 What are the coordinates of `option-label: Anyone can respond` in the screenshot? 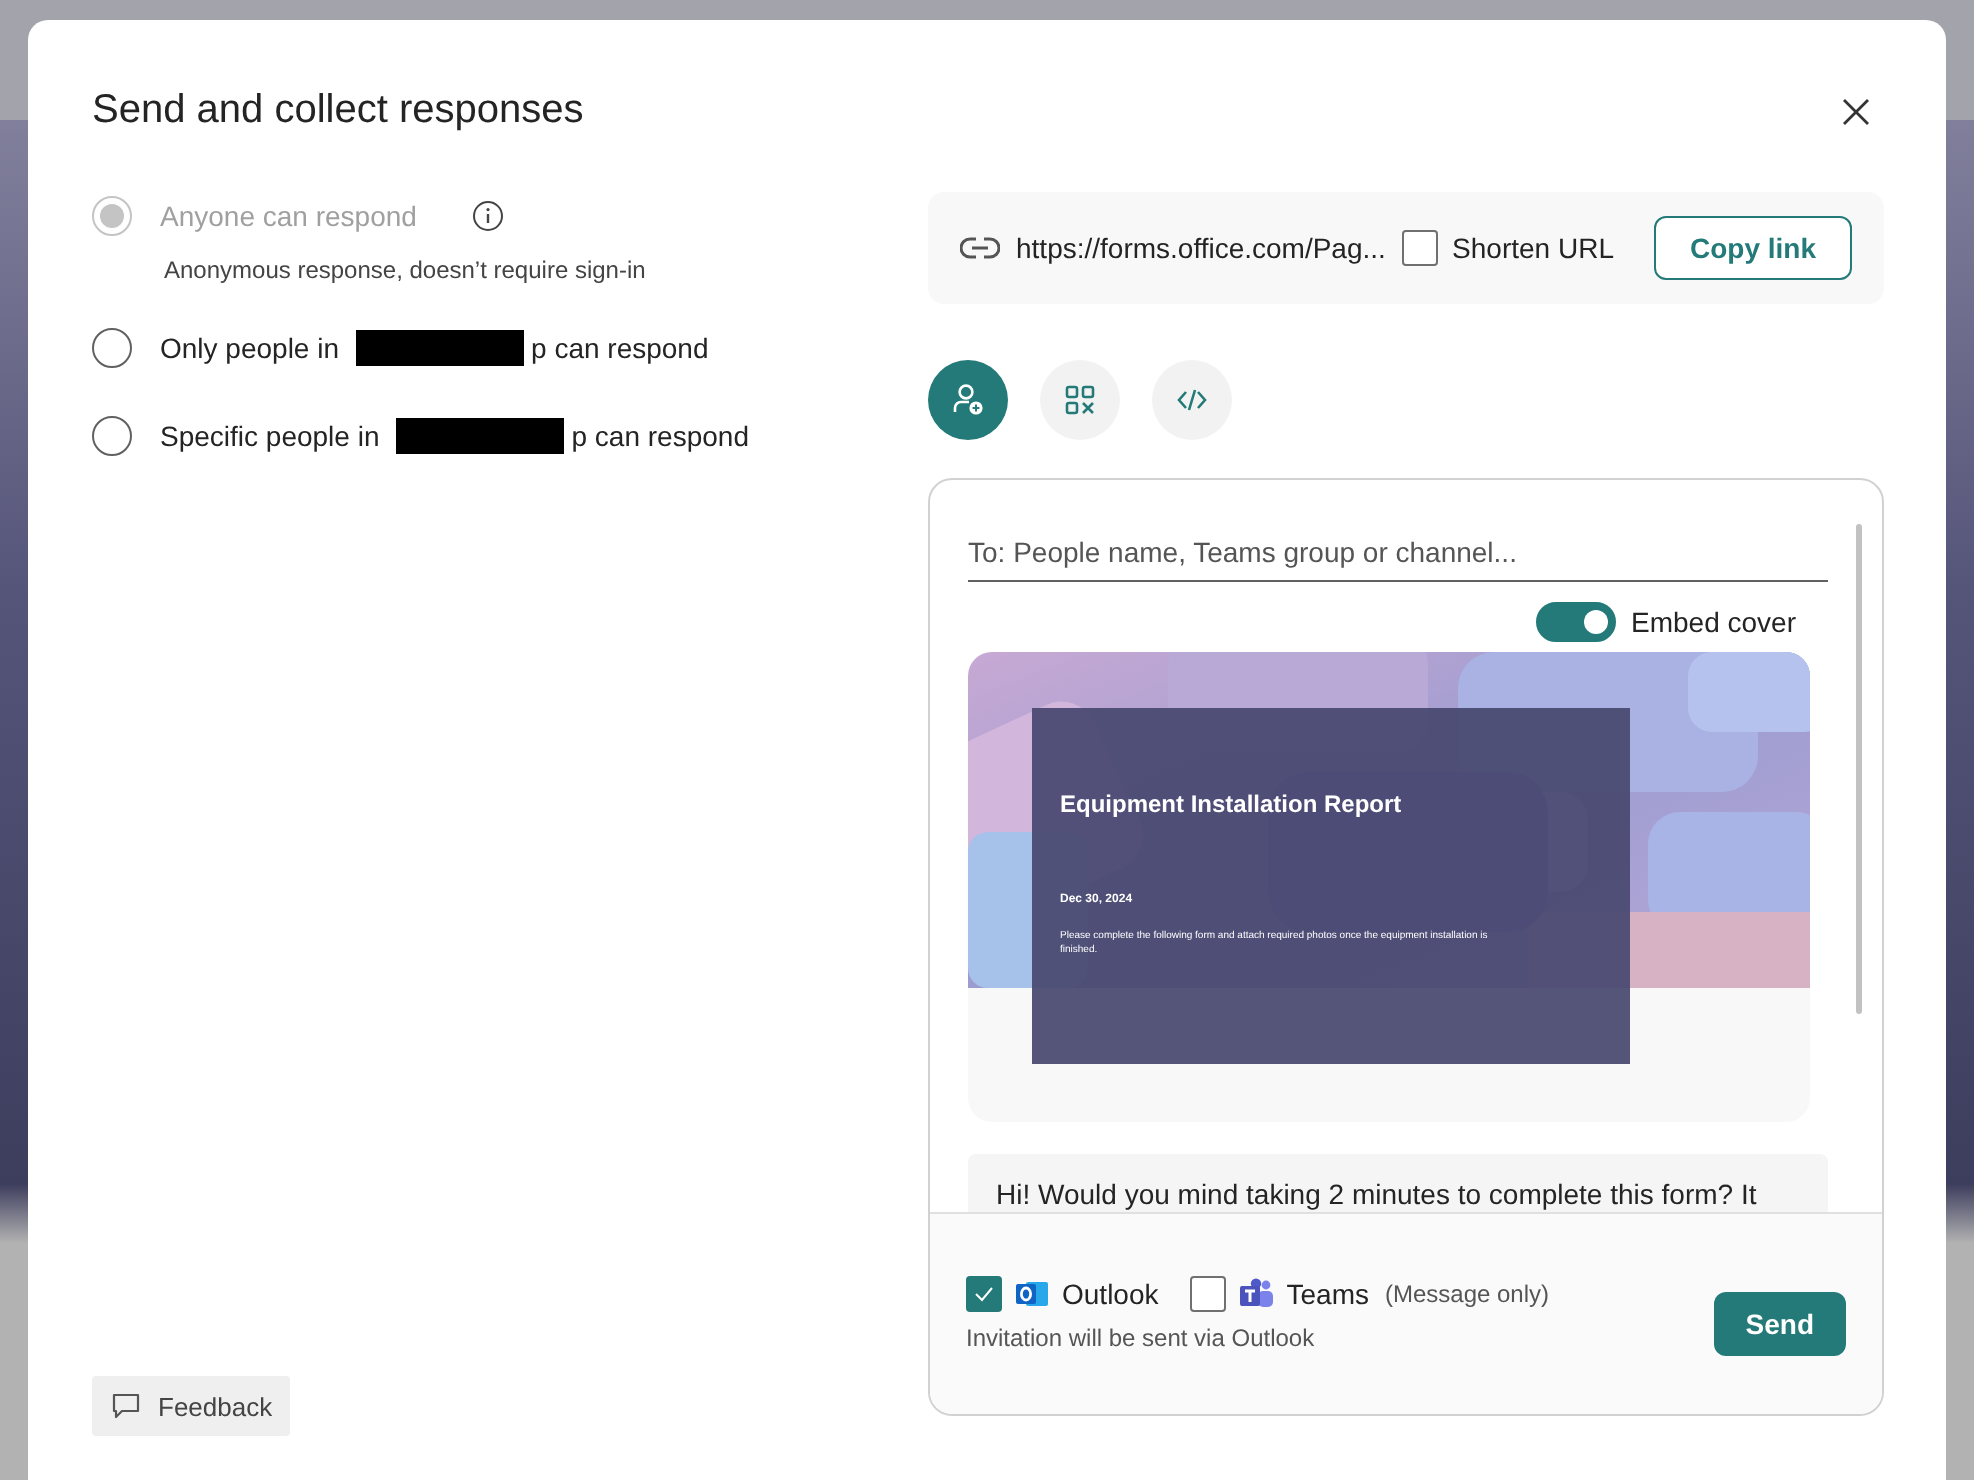 It's located at (288, 216).